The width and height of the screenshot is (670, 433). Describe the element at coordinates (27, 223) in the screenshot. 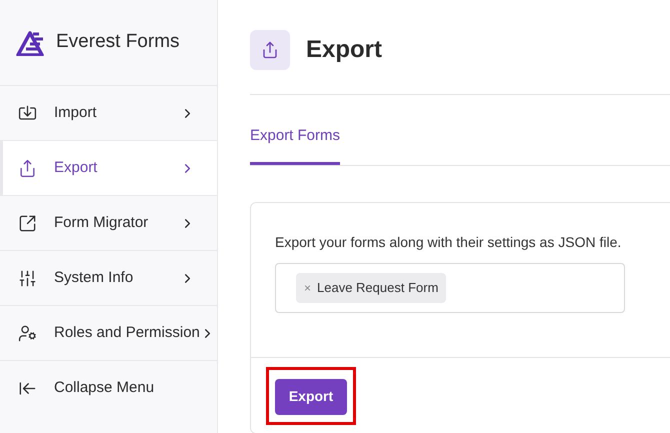

I see `external-link-icon` at that location.